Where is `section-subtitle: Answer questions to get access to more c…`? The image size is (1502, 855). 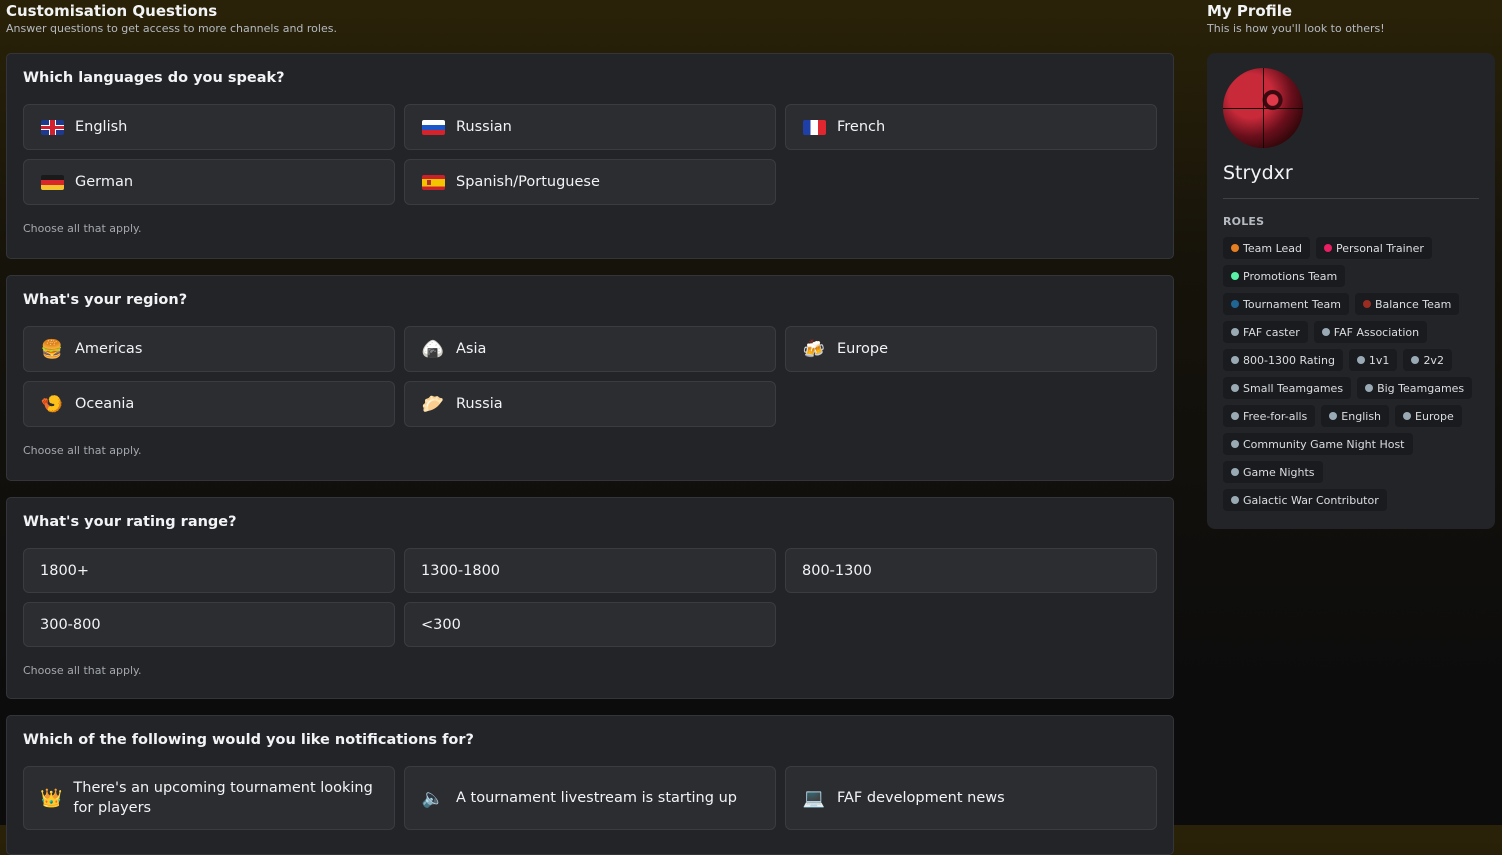 section-subtitle: Answer questions to get access to more c… is located at coordinates (171, 28).